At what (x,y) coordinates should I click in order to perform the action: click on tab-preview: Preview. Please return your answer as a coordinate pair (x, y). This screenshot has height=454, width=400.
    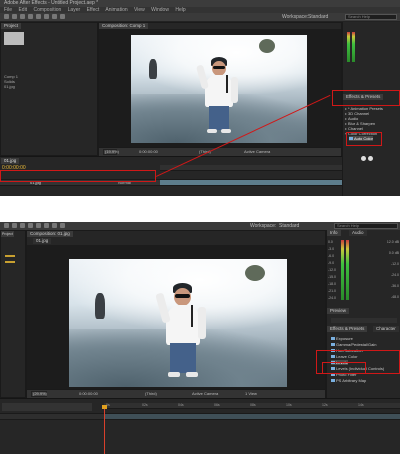
    Looking at the image, I should click on (338, 311).